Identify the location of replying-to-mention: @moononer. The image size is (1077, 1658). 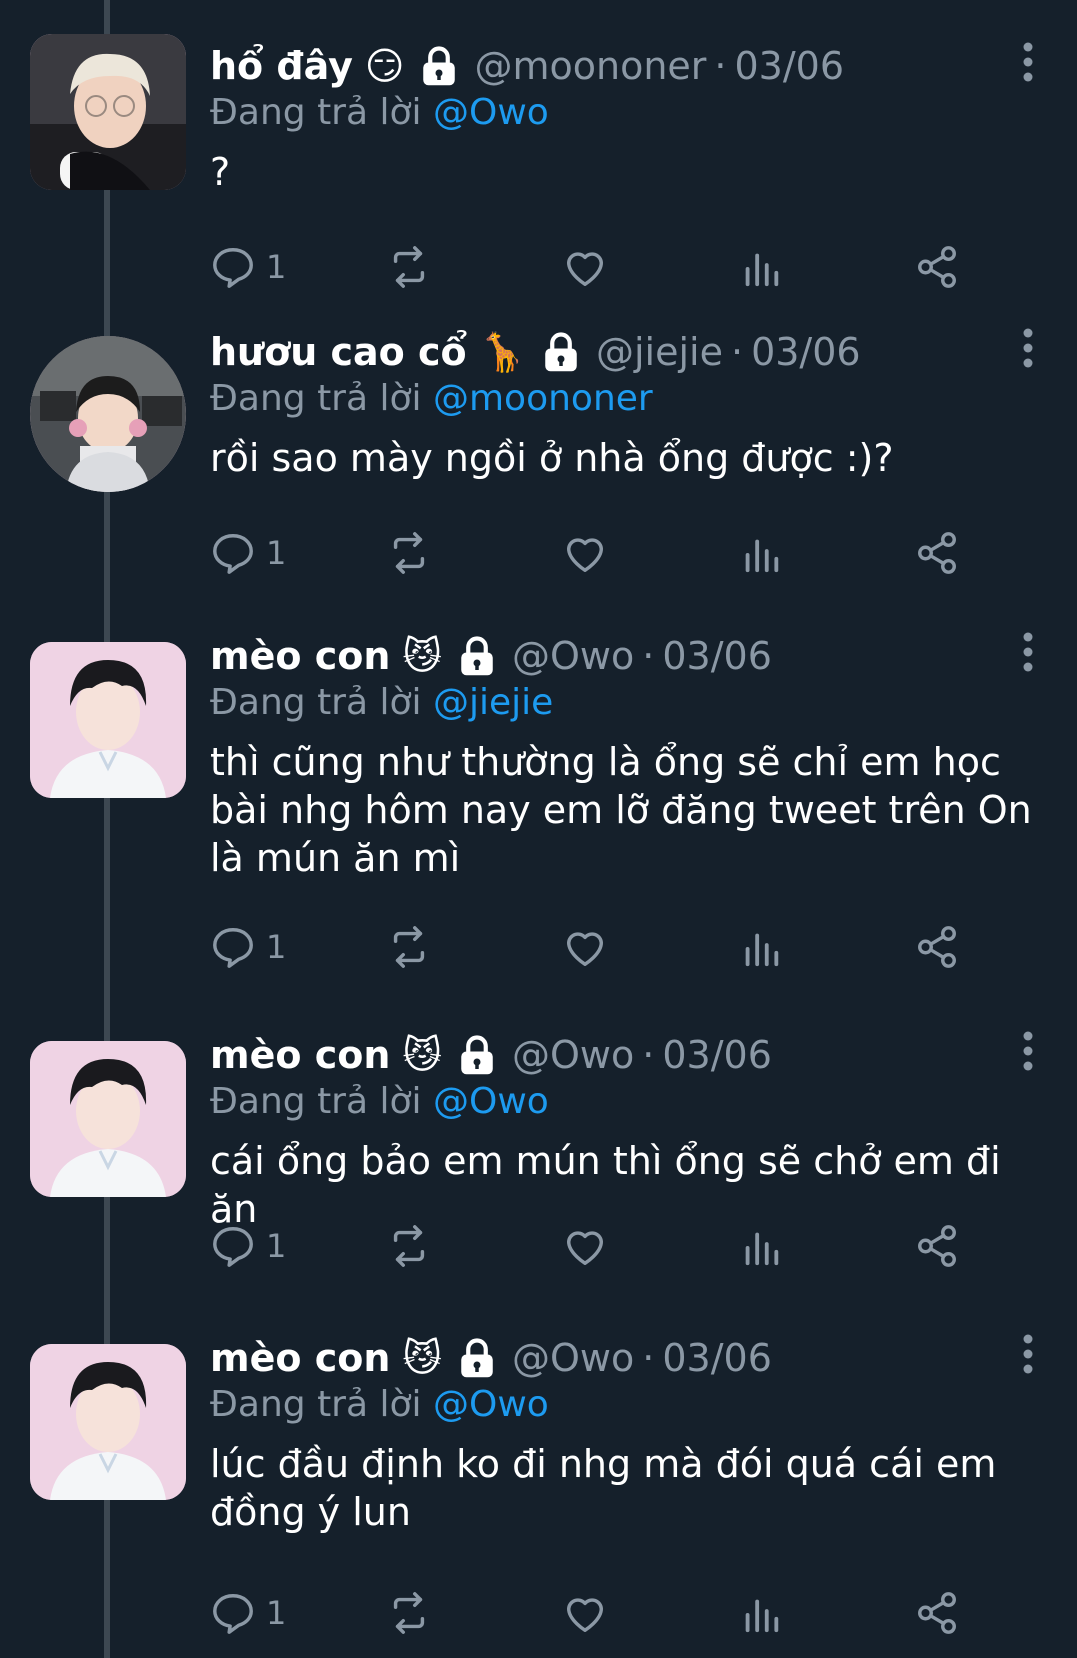
(543, 398).